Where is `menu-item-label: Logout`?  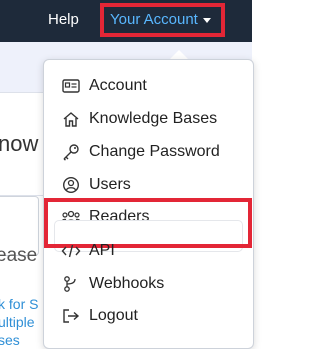
menu-item-label: Logout is located at coordinates (113, 315).